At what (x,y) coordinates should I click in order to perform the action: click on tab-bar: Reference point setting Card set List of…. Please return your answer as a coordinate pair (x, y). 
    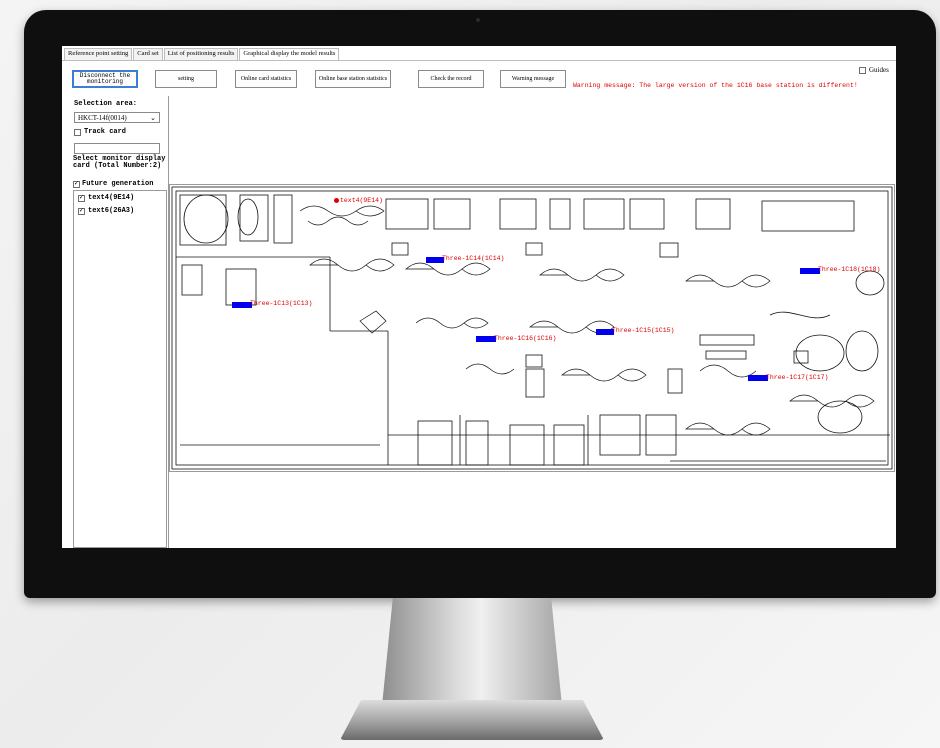
    Looking at the image, I should click on (202, 54).